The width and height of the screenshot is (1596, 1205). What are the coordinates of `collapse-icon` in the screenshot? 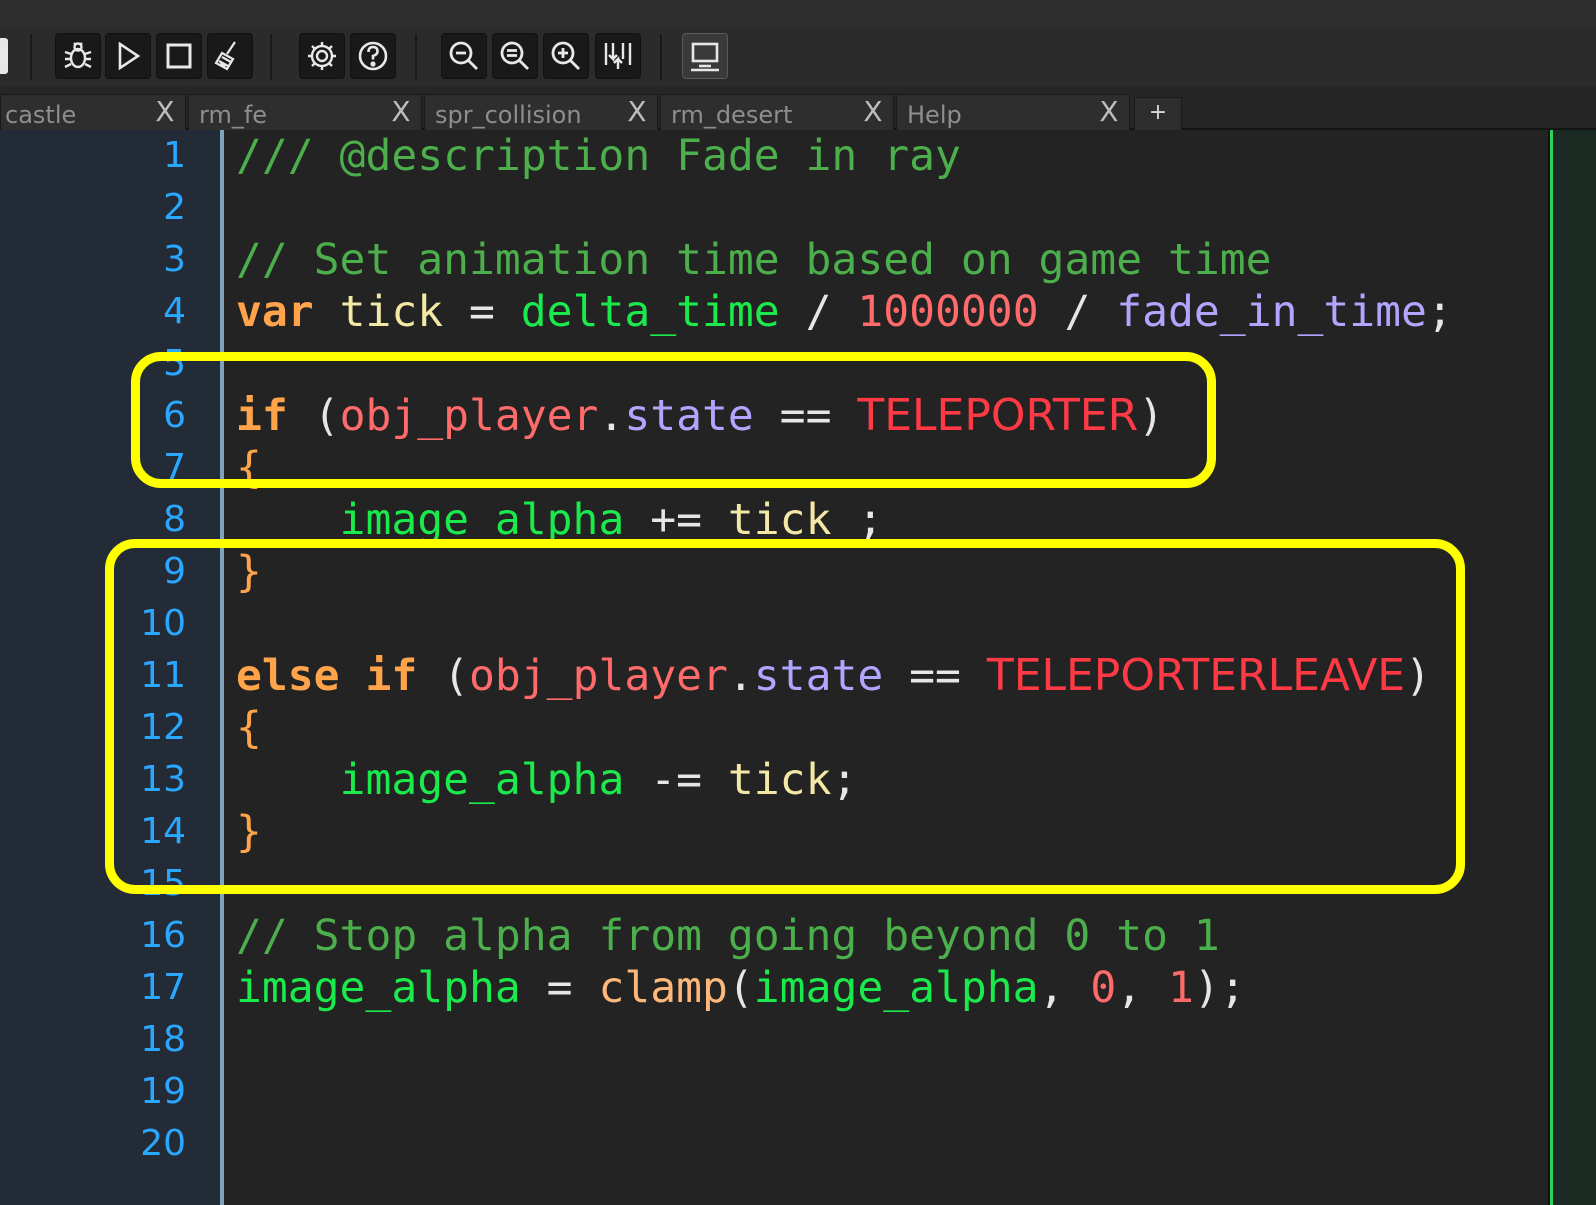 It's located at (618, 56).